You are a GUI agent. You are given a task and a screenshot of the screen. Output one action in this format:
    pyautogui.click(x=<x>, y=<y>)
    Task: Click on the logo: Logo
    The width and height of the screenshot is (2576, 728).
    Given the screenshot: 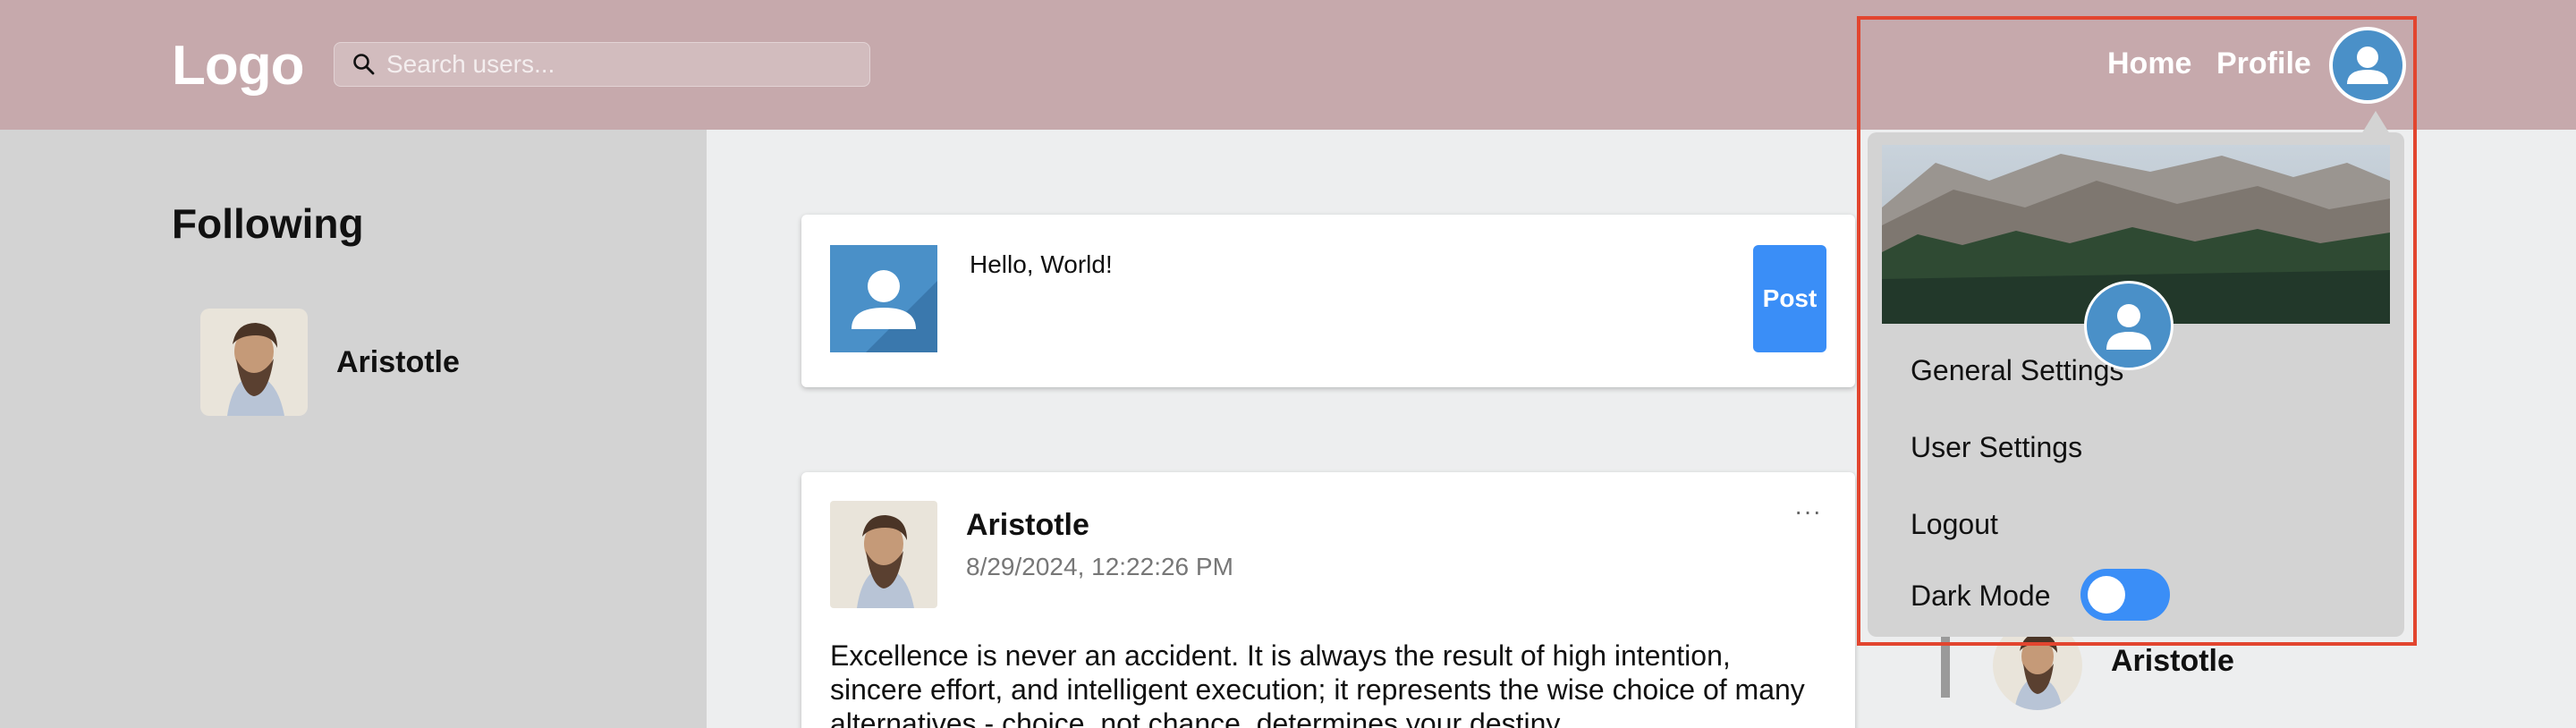 What is the action you would take?
    pyautogui.click(x=238, y=65)
    